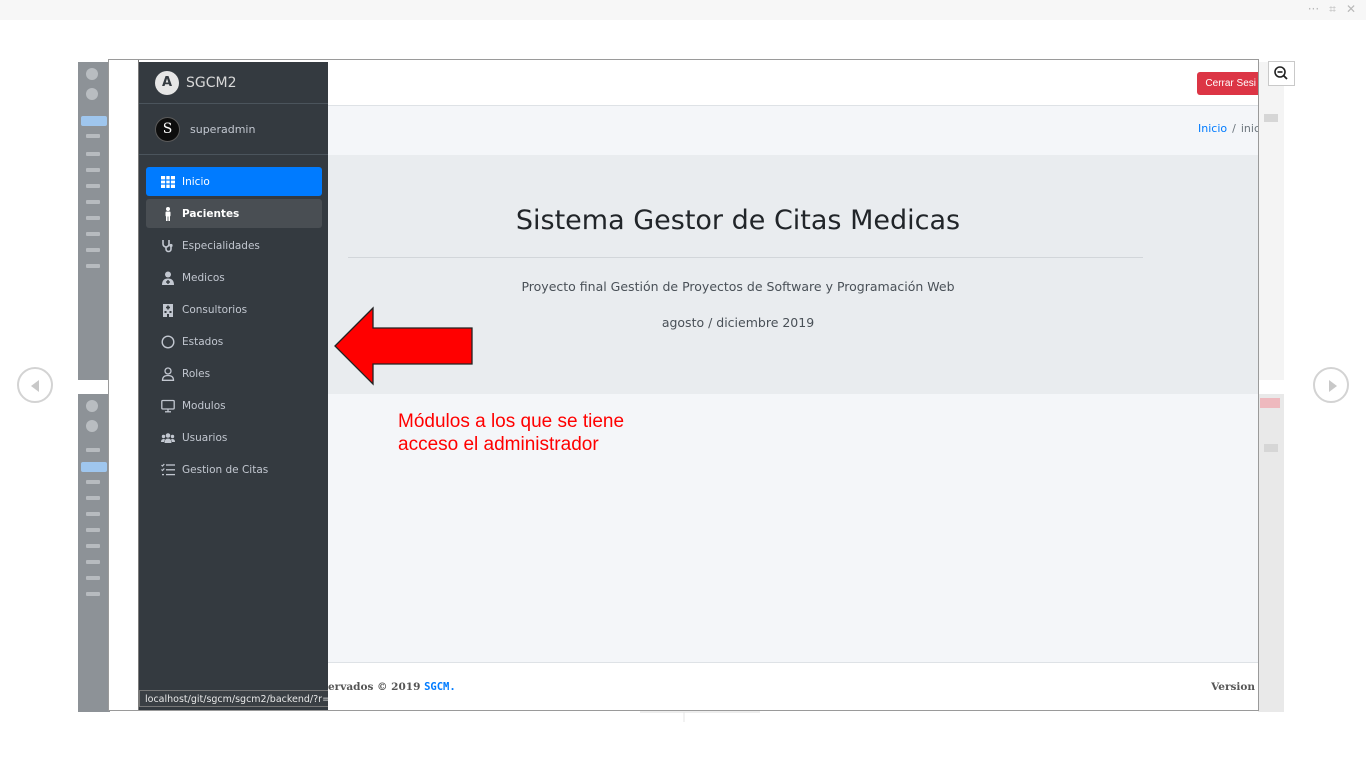 This screenshot has width=1366, height=768. Describe the element at coordinates (1331, 385) in the screenshot. I see `next-arrow-button` at that location.